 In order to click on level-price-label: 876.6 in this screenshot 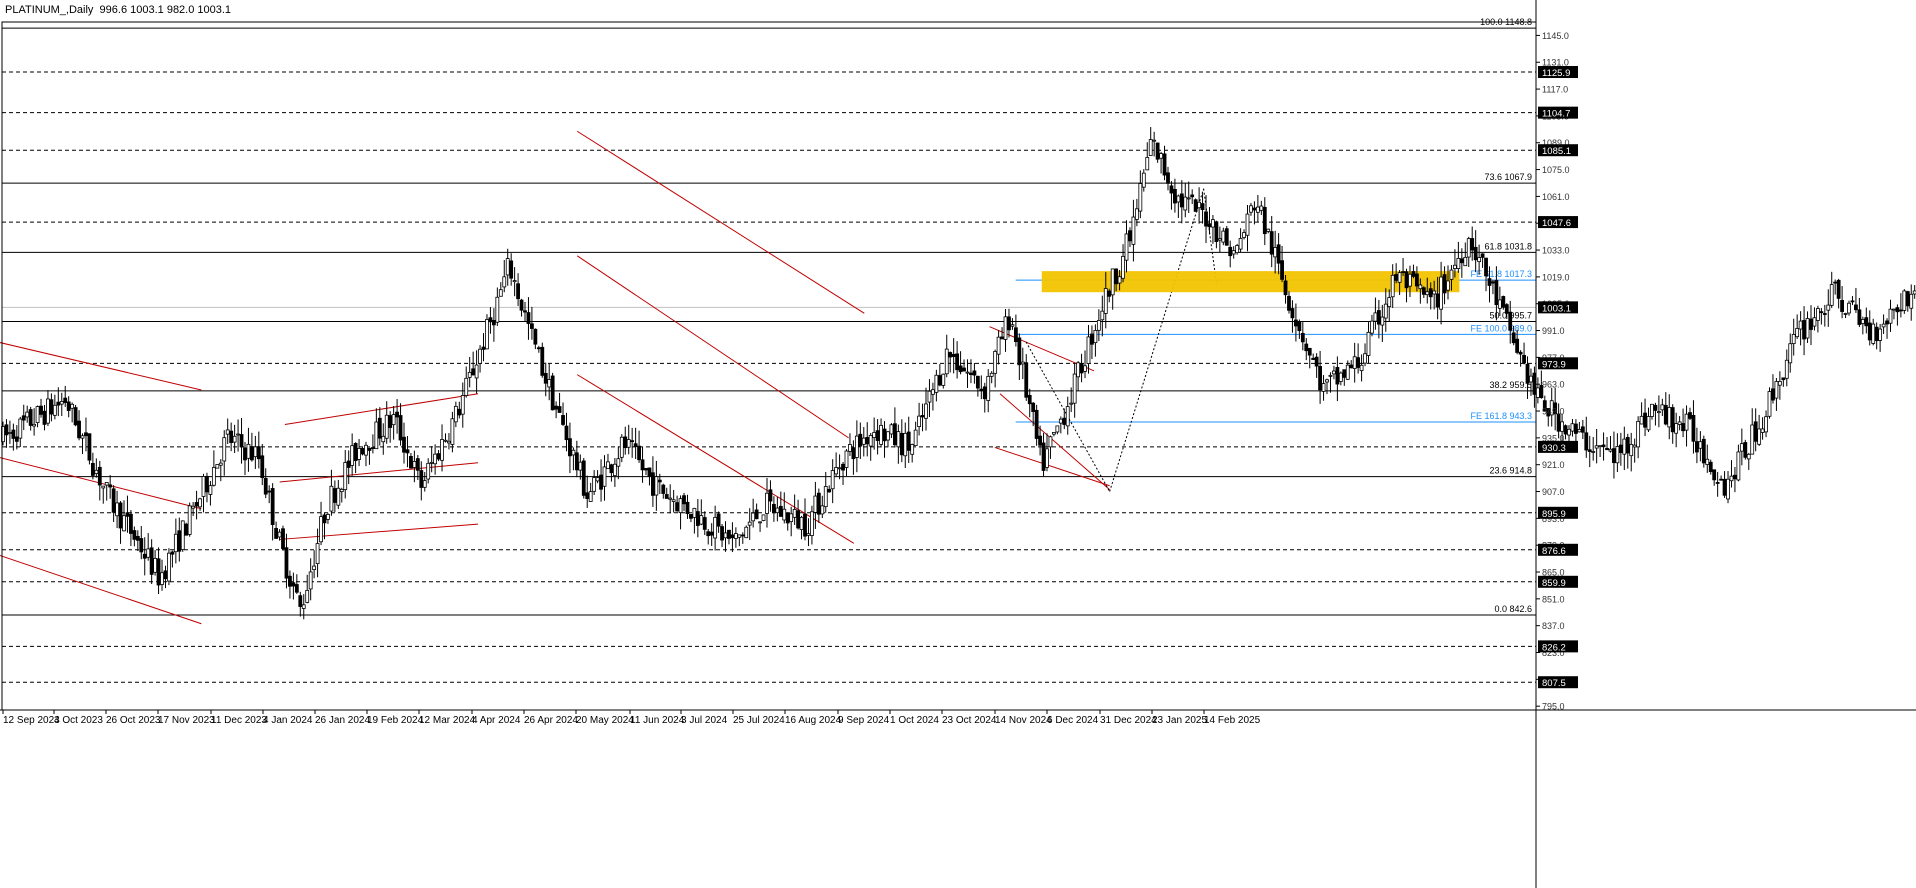, I will do `click(1554, 551)`.